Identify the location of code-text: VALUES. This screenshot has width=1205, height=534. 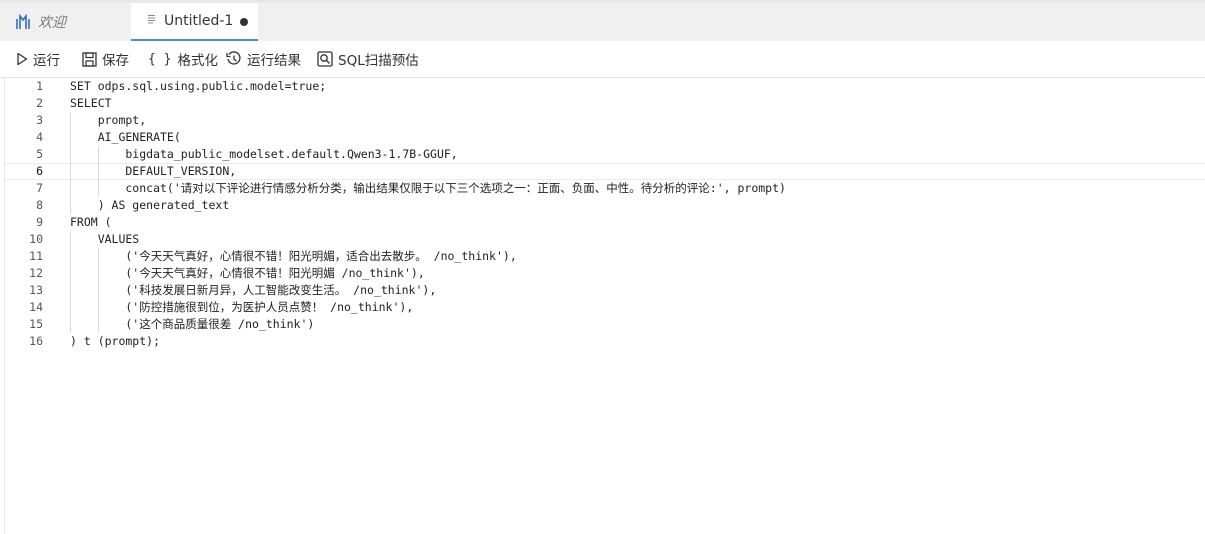
(105, 239).